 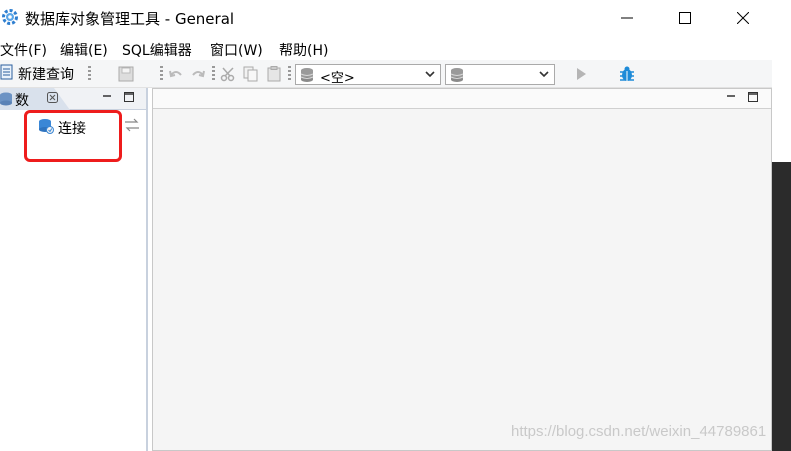 What do you see at coordinates (126, 74) in the screenshot?
I see `save-icon` at bounding box center [126, 74].